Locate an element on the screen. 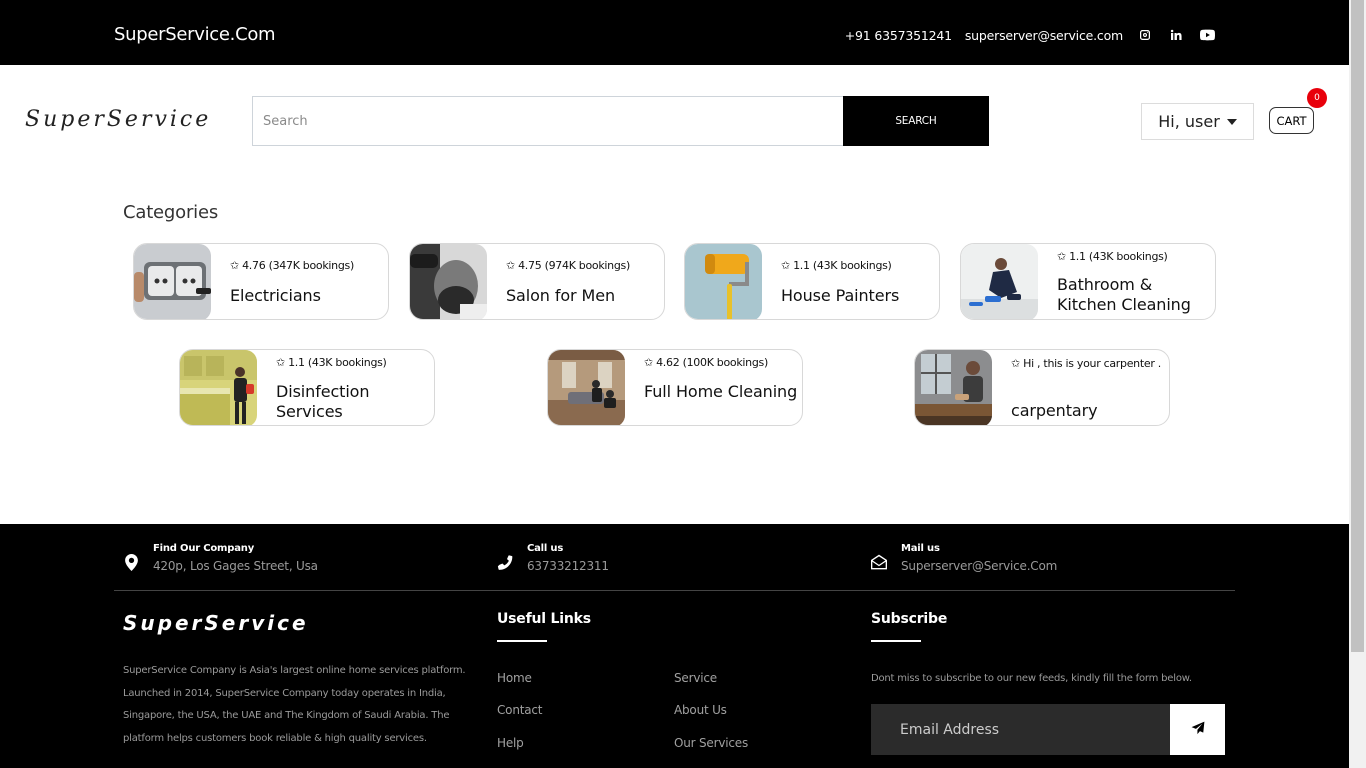 This screenshot has width=1366, height=768. phone-icon is located at coordinates (505, 562).